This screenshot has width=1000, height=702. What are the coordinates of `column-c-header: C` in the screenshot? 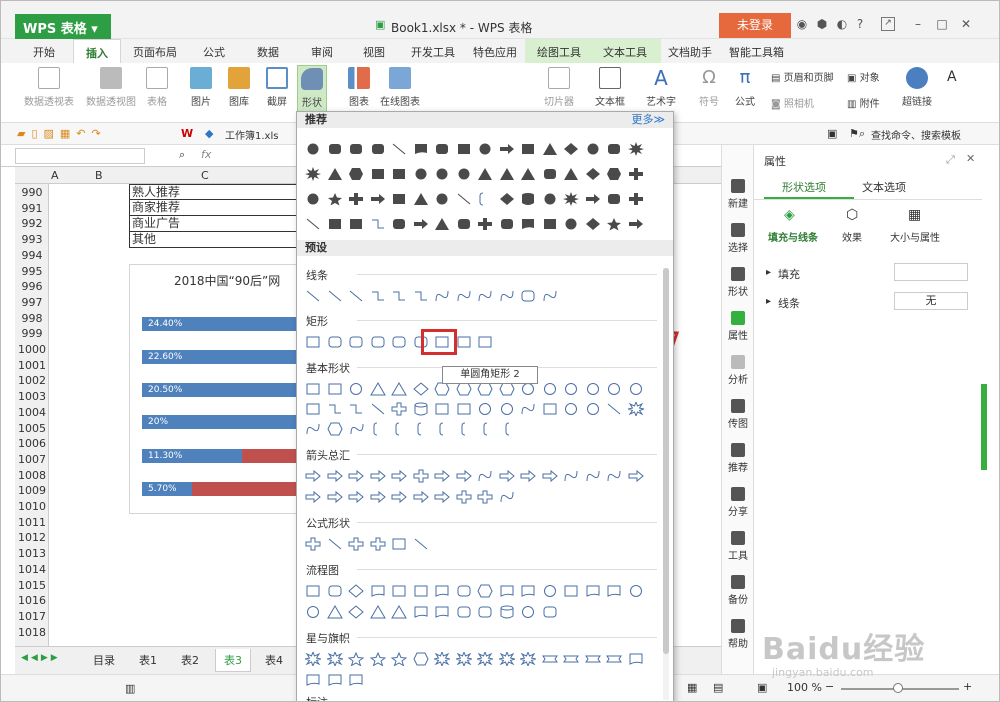 It's located at (205, 175).